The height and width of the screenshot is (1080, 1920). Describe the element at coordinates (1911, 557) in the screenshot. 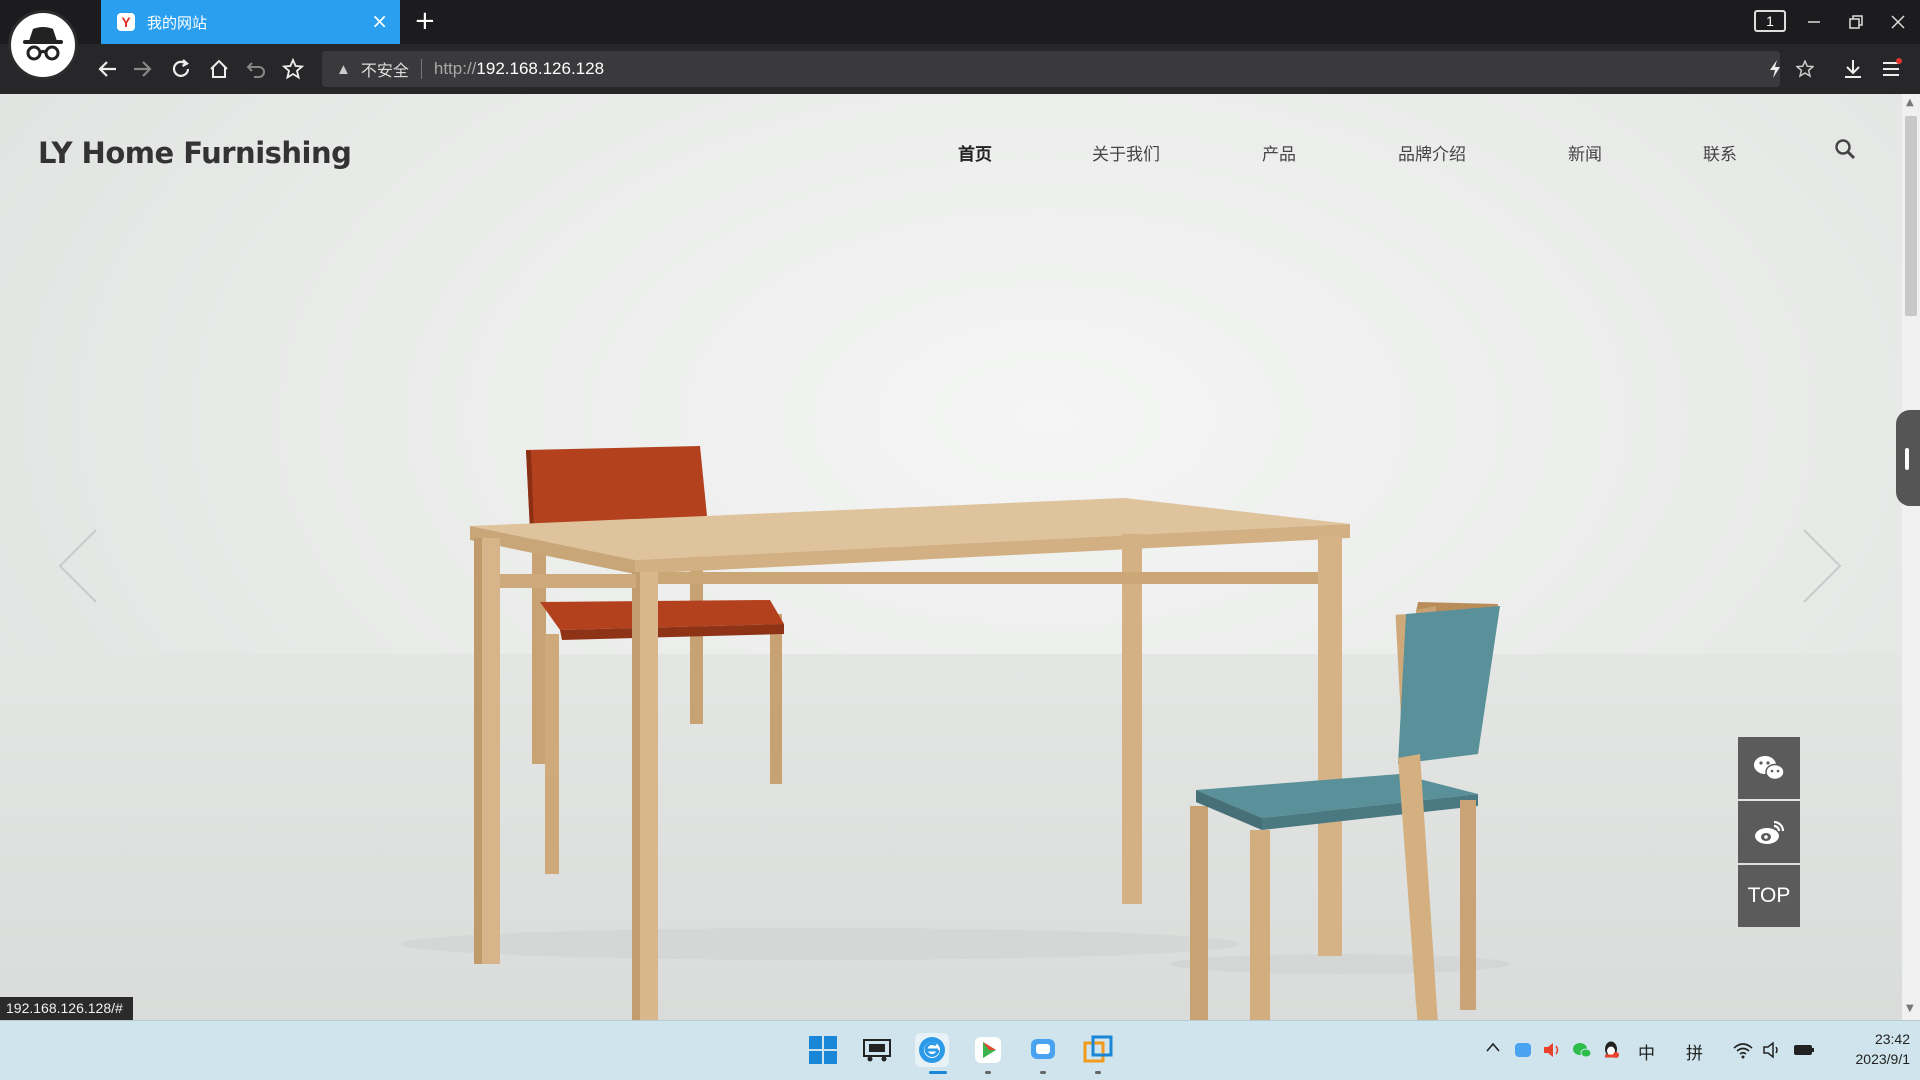

I see `page-scrollbar: ▲ ▼` at that location.